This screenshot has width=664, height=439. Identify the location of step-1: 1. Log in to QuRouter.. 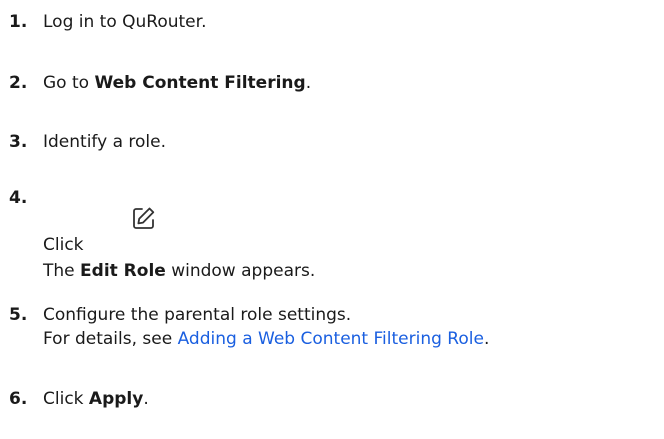
(107, 22).